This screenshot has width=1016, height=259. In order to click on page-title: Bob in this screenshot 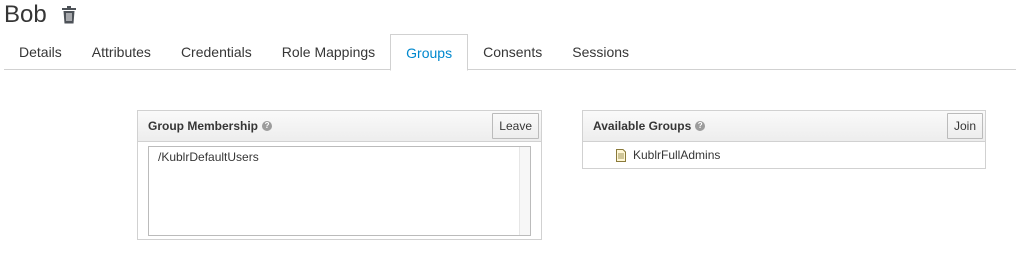, I will do `click(25, 14)`.